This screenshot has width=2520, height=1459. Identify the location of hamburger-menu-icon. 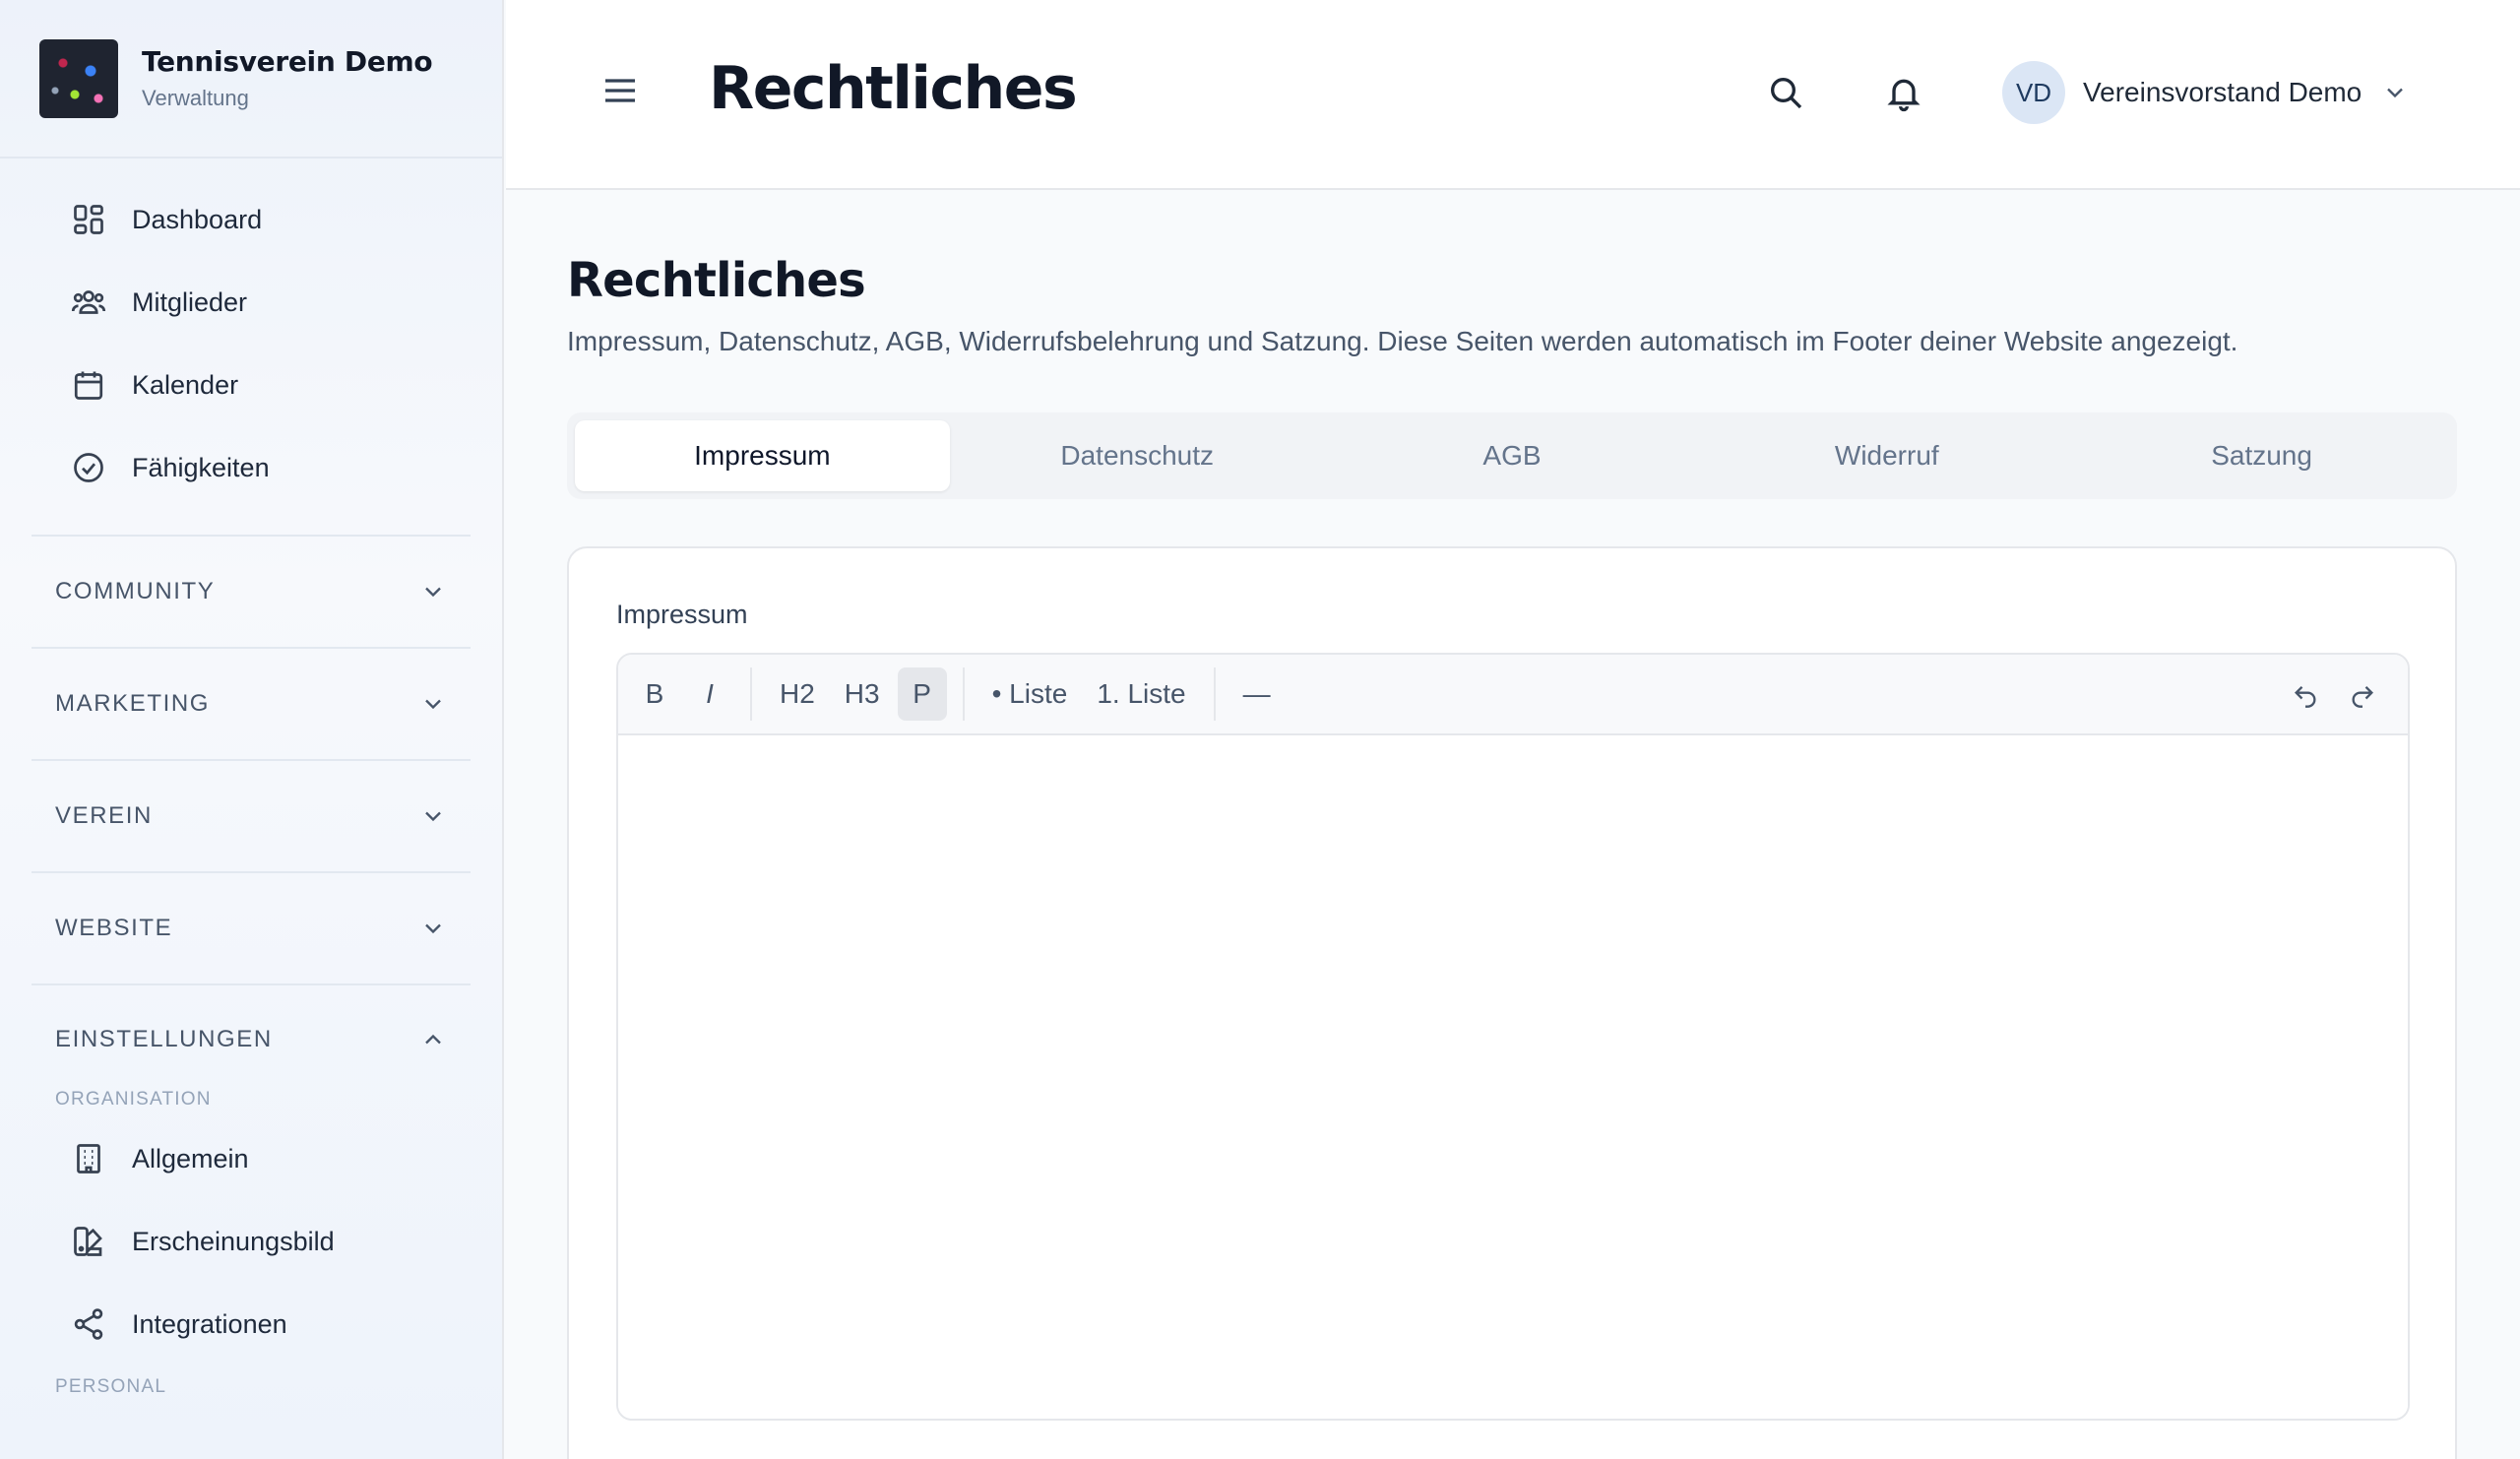
(620, 90).